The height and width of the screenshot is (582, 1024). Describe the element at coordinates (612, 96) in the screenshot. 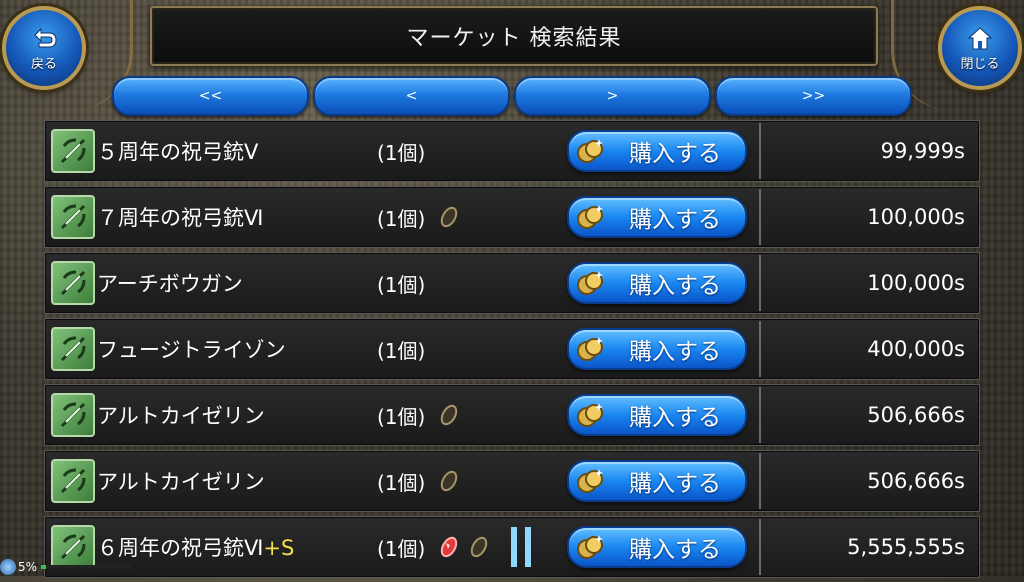

I see `next-page-button: >` at that location.